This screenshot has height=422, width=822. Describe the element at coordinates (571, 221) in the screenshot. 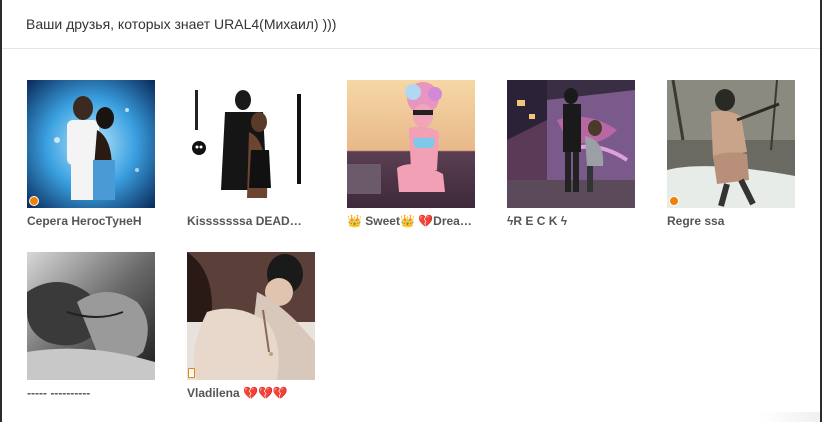

I see `friend-name: ϟR E C K ϟ` at that location.